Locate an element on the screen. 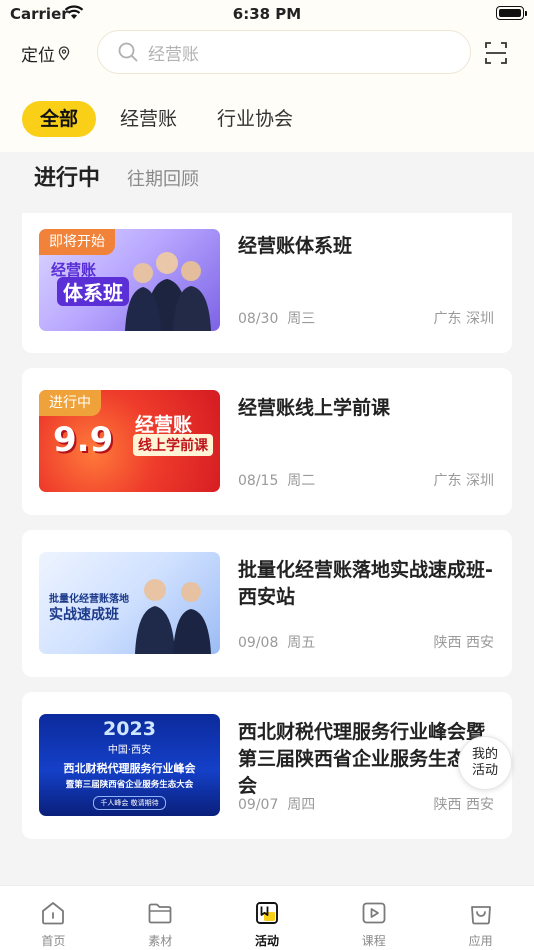 Image resolution: width=534 pixels, height=950 pixels. tab-materials: 素材 is located at coordinates (160, 918).